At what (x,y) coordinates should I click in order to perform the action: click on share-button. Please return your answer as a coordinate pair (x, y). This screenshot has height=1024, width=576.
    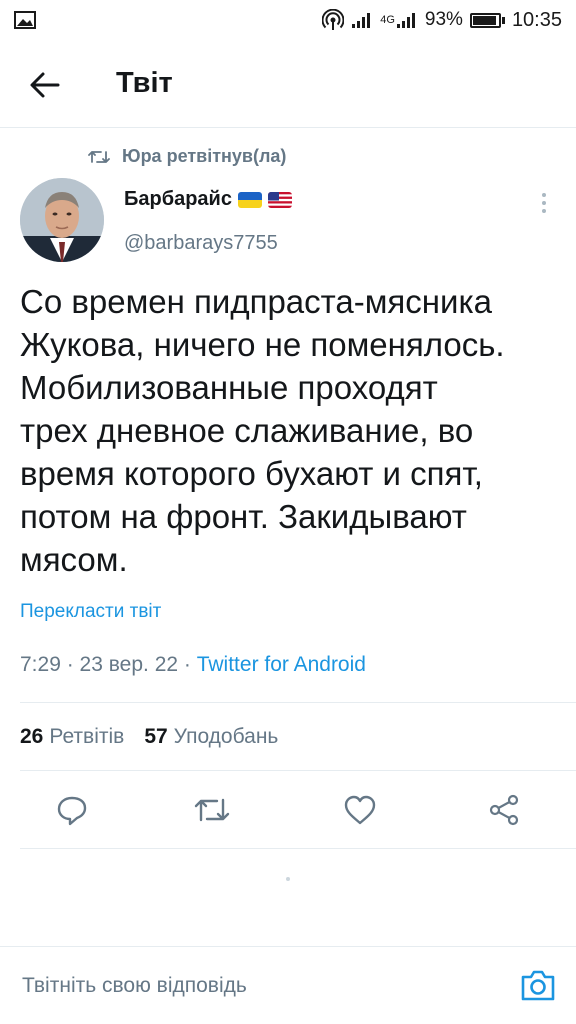
    Looking at the image, I should click on (504, 810).